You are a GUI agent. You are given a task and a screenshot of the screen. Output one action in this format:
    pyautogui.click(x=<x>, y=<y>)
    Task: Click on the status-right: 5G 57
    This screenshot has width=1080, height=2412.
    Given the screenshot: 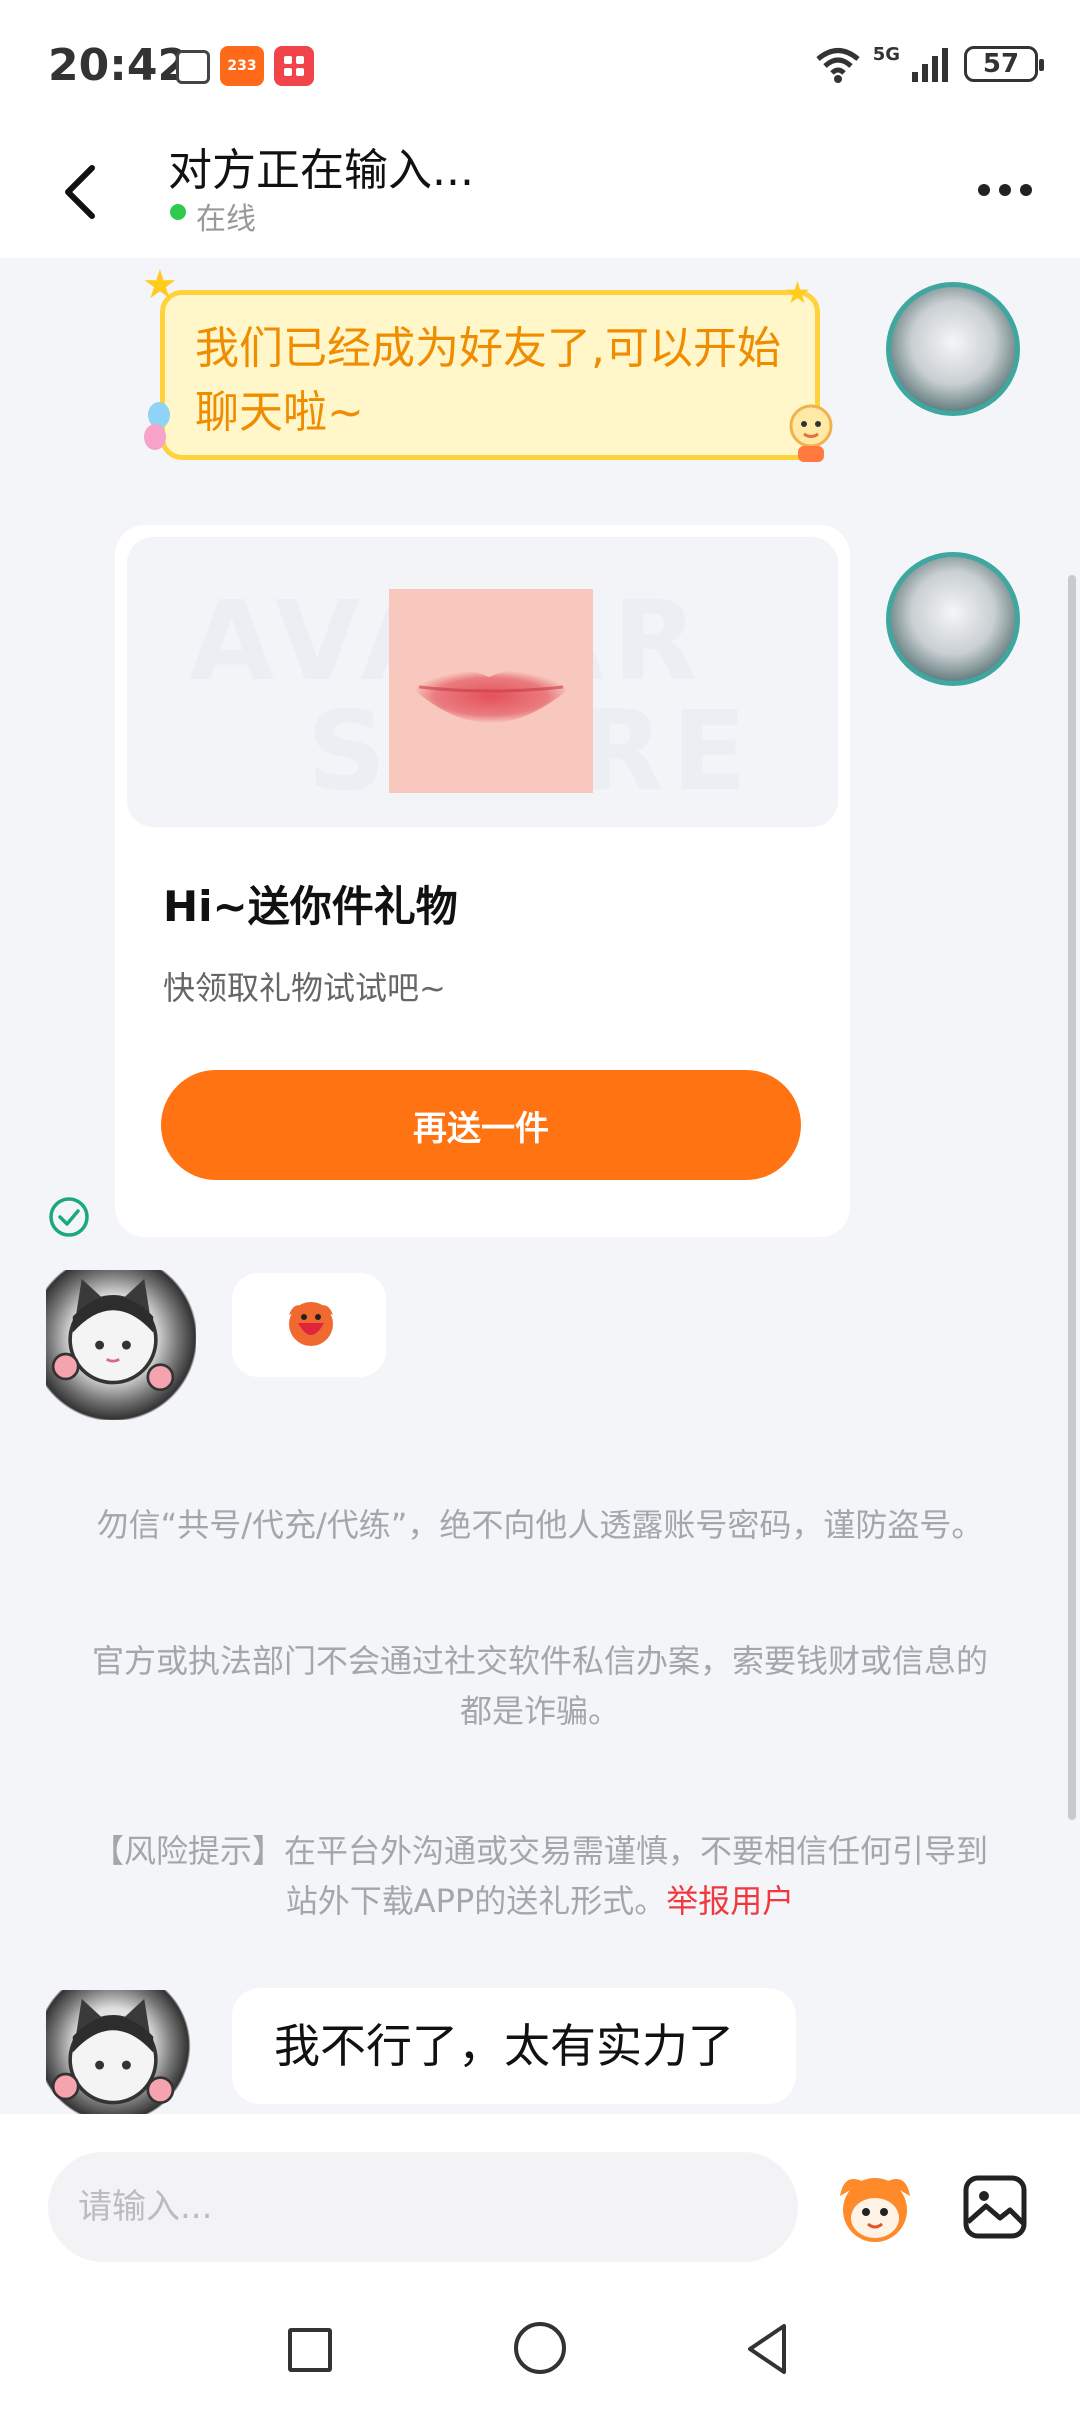 What is the action you would take?
    pyautogui.click(x=928, y=63)
    